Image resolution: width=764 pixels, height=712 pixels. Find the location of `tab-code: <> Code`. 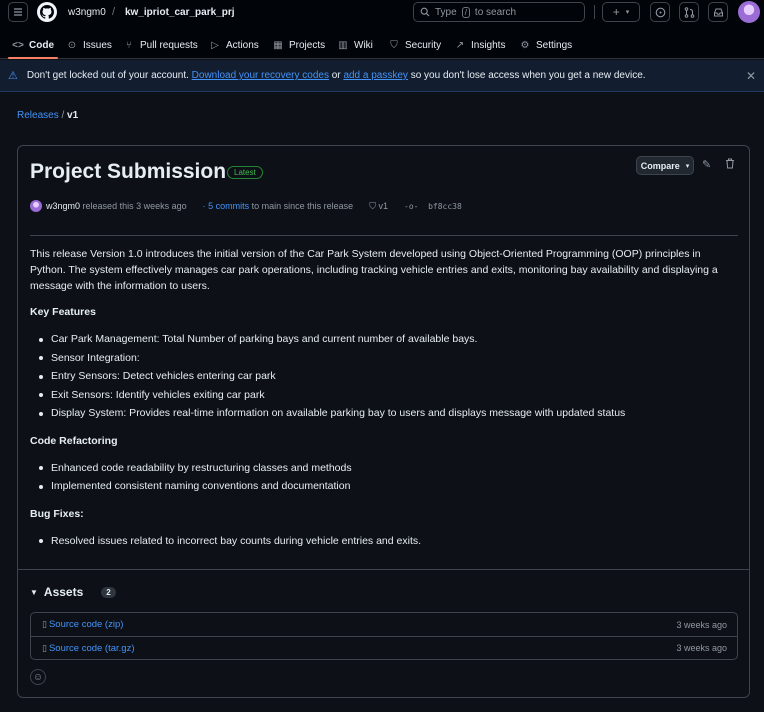

tab-code: <> Code is located at coordinates (33, 45).